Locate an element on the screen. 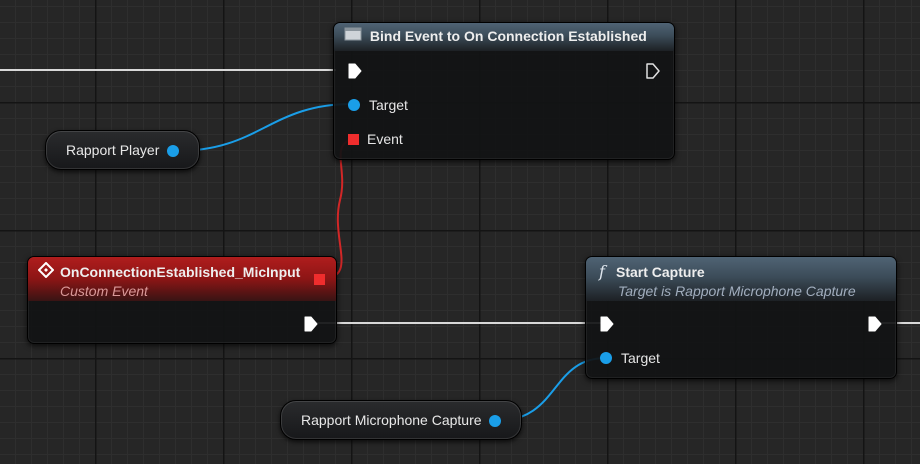 This screenshot has height=464, width=920. start-capture-target-row: Target is located at coordinates (630, 358).